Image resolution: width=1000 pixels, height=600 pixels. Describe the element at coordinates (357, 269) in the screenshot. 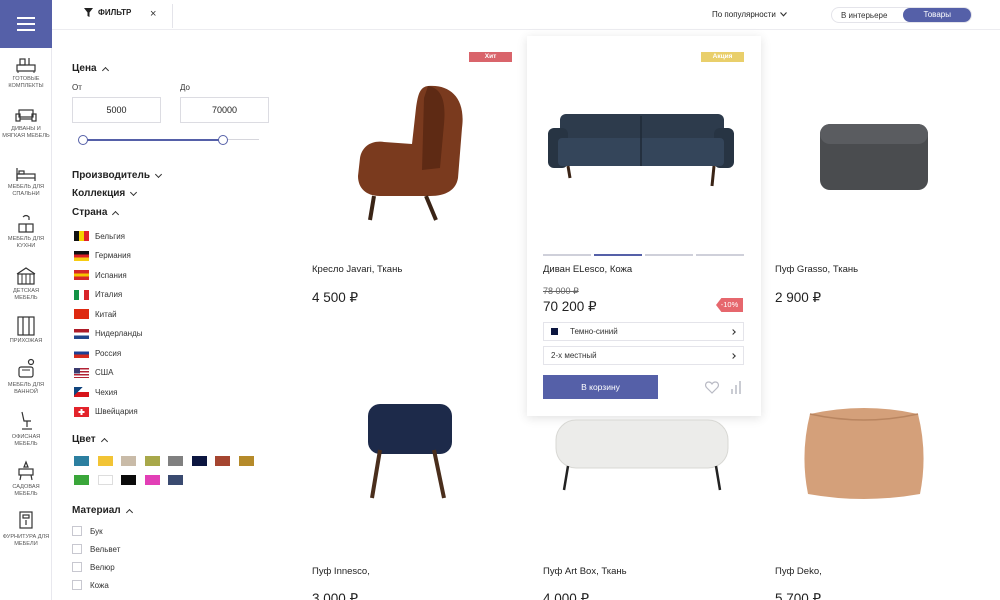

I see `product-name: Кресло Javari, Ткань` at that location.